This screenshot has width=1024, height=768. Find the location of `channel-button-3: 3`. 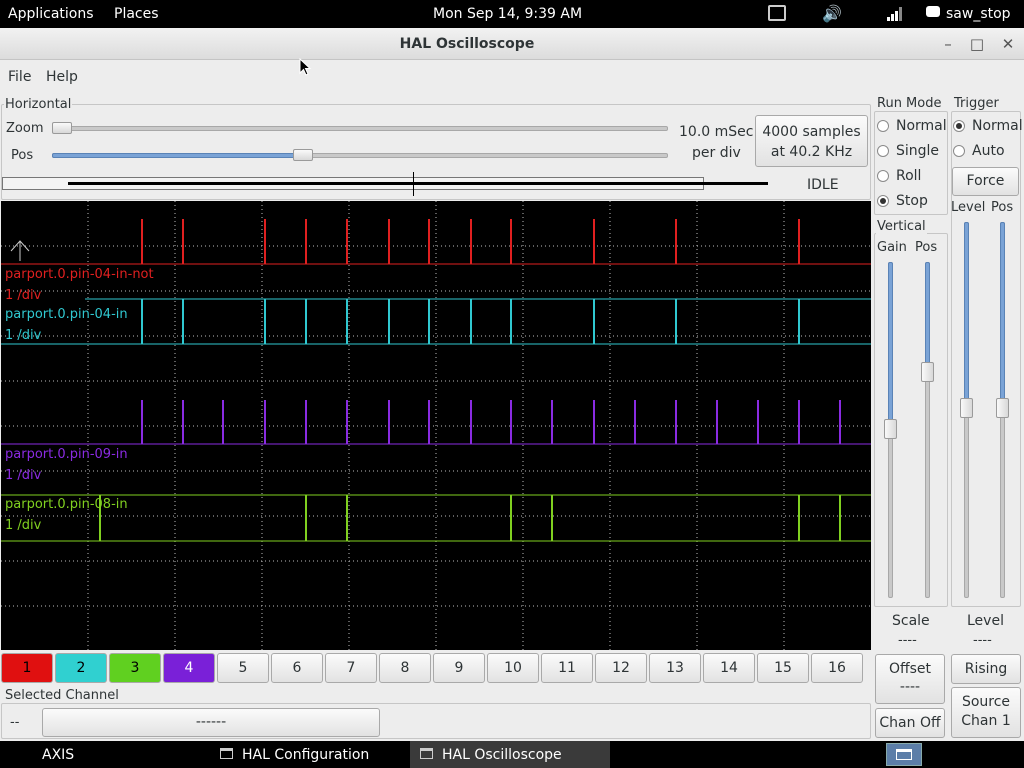

channel-button-3: 3 is located at coordinates (135, 668).